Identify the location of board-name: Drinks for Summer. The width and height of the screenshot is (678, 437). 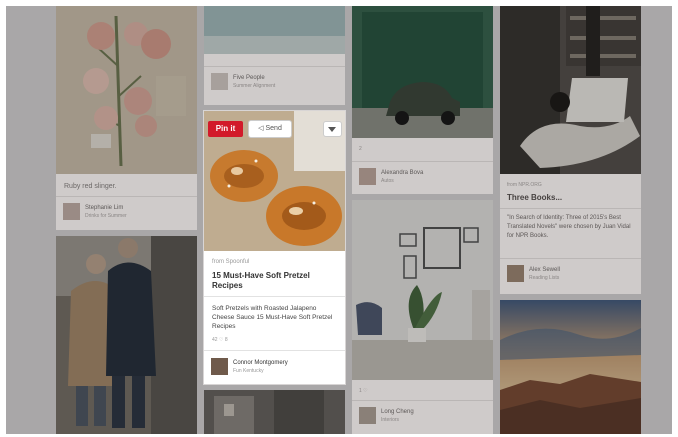
(106, 216).